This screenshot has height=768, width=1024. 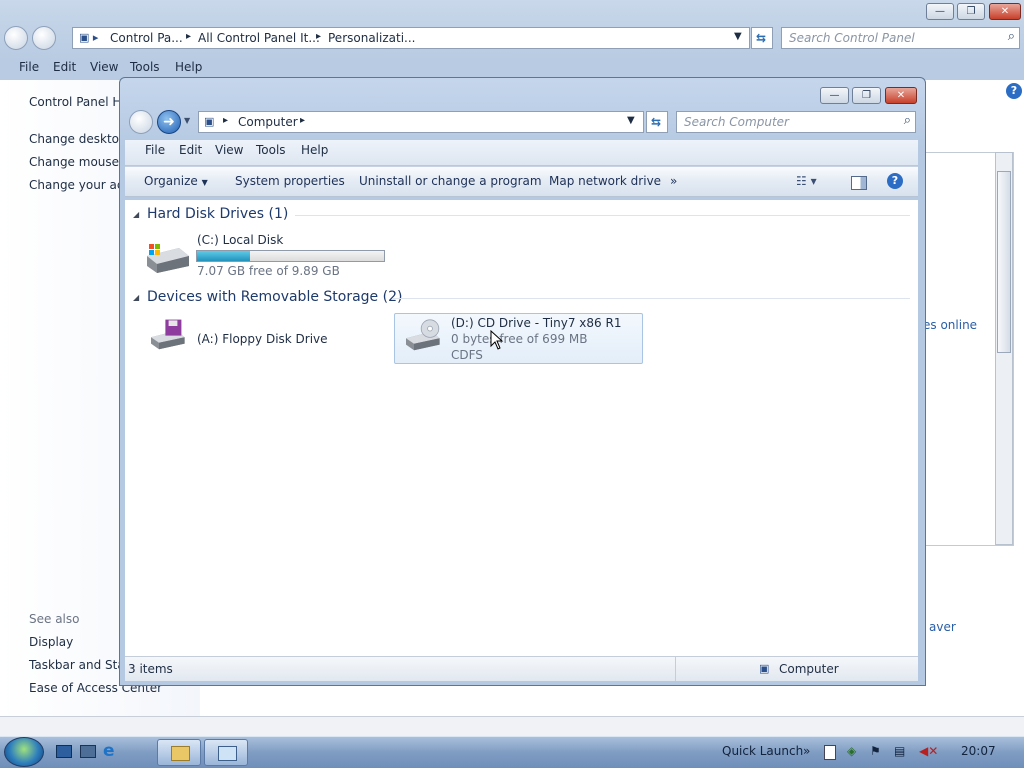 I want to click on bg-minimize-button: —, so click(x=940, y=11).